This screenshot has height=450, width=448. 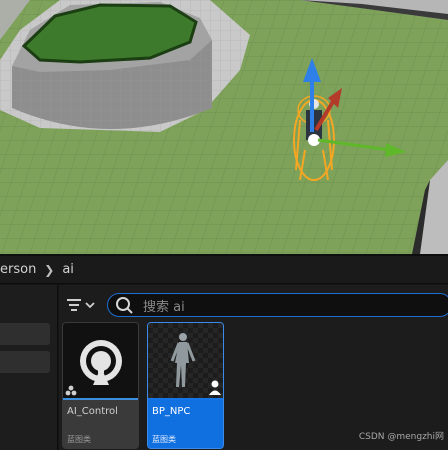 What do you see at coordinates (100, 424) in the screenshot?
I see `asset-info: AI_Control 蓝图类` at bounding box center [100, 424].